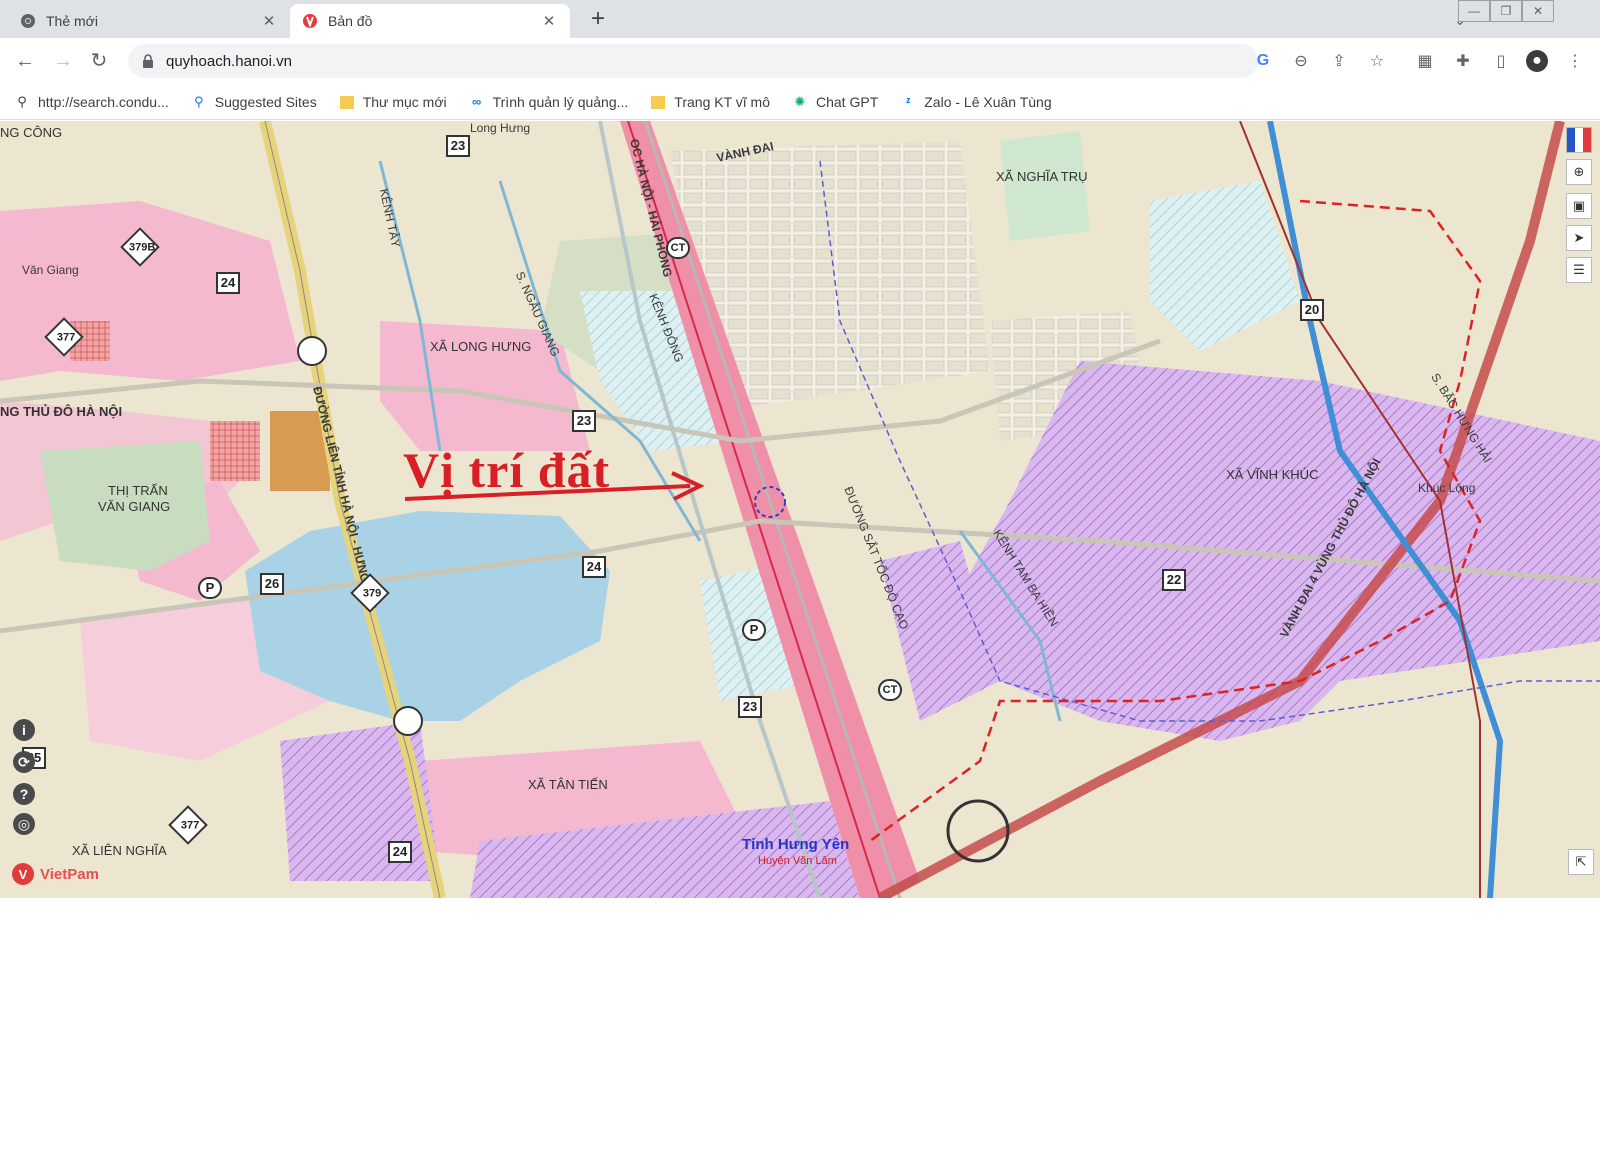 The width and height of the screenshot is (1600, 1172). I want to click on expand-icon: ⇱, so click(1581, 862).